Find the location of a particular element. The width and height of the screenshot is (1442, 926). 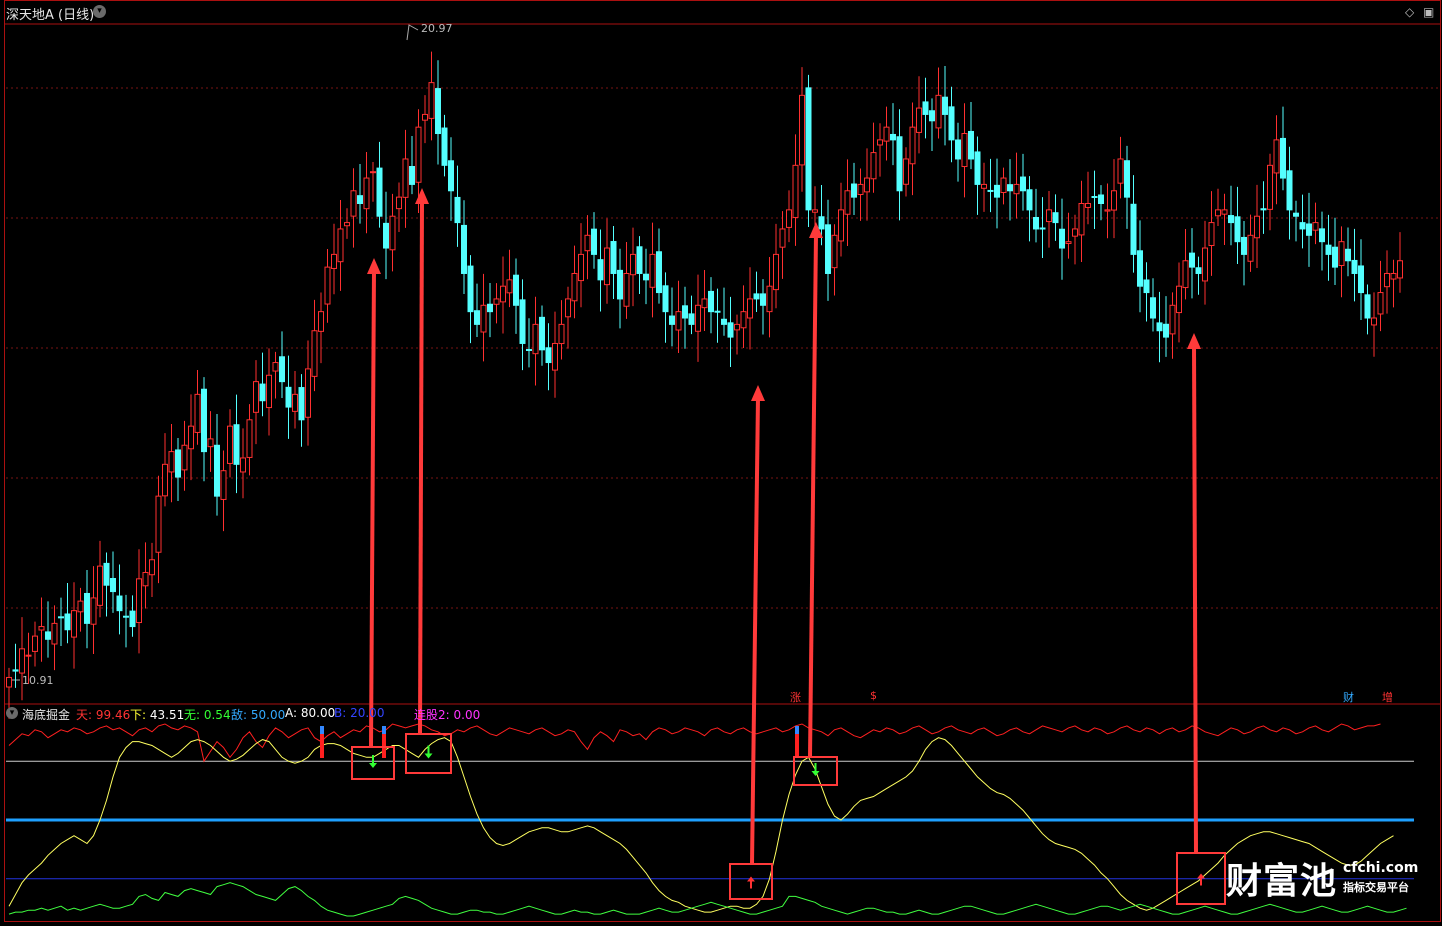

period-dropdown-chevron-icon: ▾ is located at coordinates (99, 11).